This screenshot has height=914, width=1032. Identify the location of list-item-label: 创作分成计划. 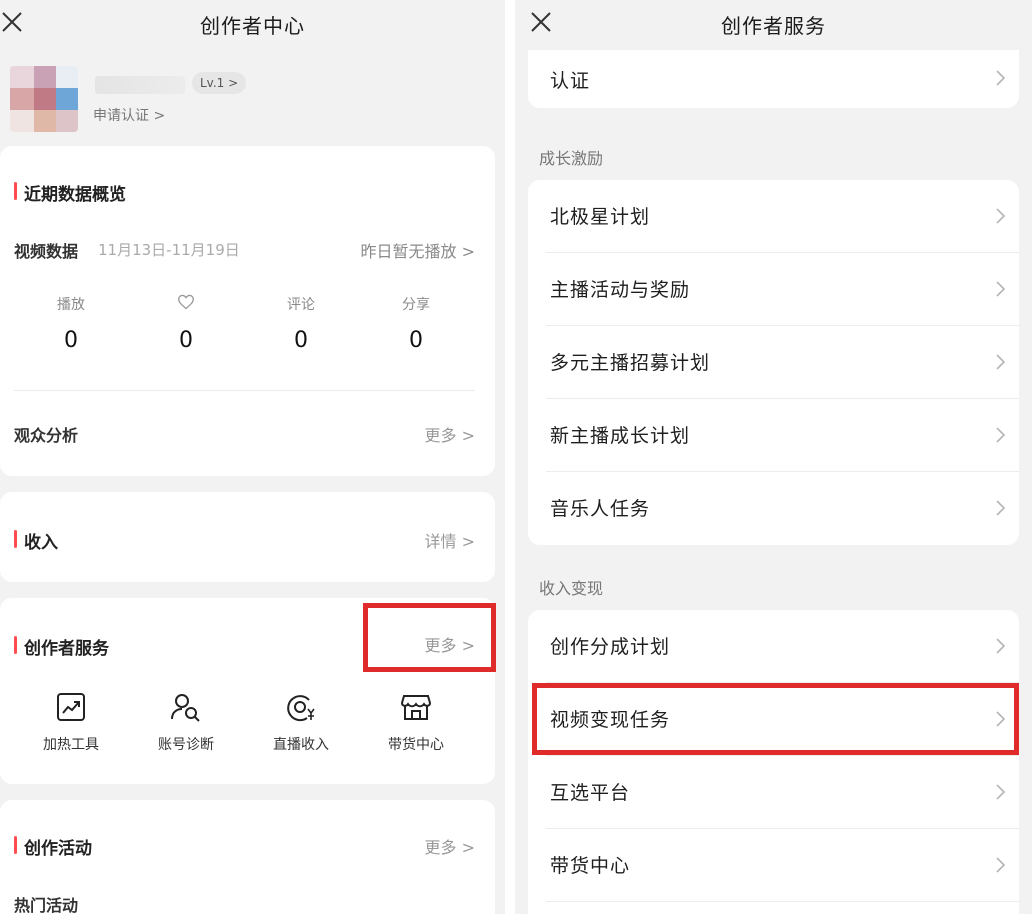
(610, 647).